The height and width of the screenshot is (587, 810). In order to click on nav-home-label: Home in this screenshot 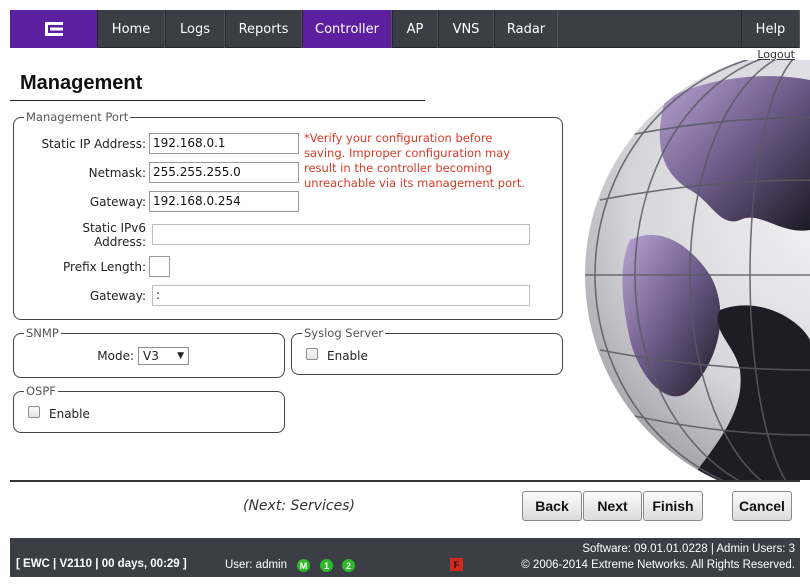, I will do `click(131, 29)`.